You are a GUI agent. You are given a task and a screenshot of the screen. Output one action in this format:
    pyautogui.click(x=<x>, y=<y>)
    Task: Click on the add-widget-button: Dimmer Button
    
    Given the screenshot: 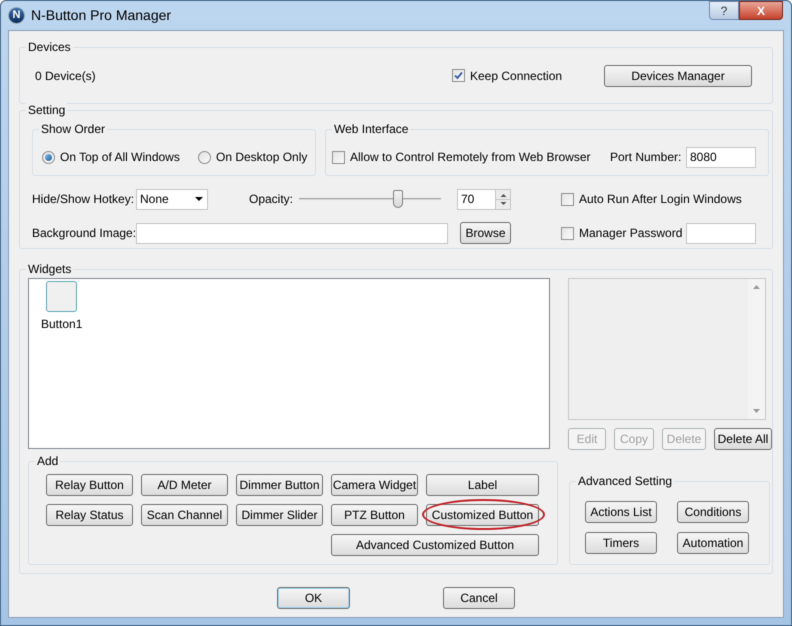 What is the action you would take?
    pyautogui.click(x=279, y=485)
    